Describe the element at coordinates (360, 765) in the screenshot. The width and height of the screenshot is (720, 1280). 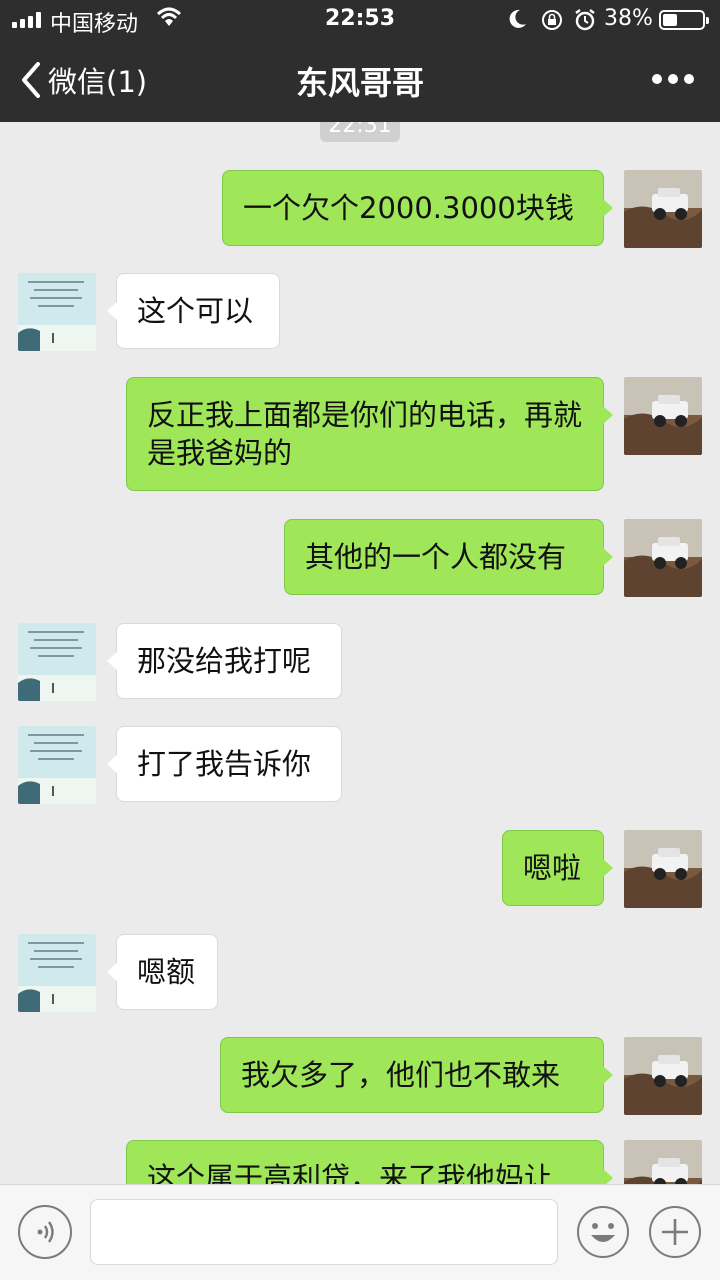
I see `message-row: 打了我告诉你` at that location.